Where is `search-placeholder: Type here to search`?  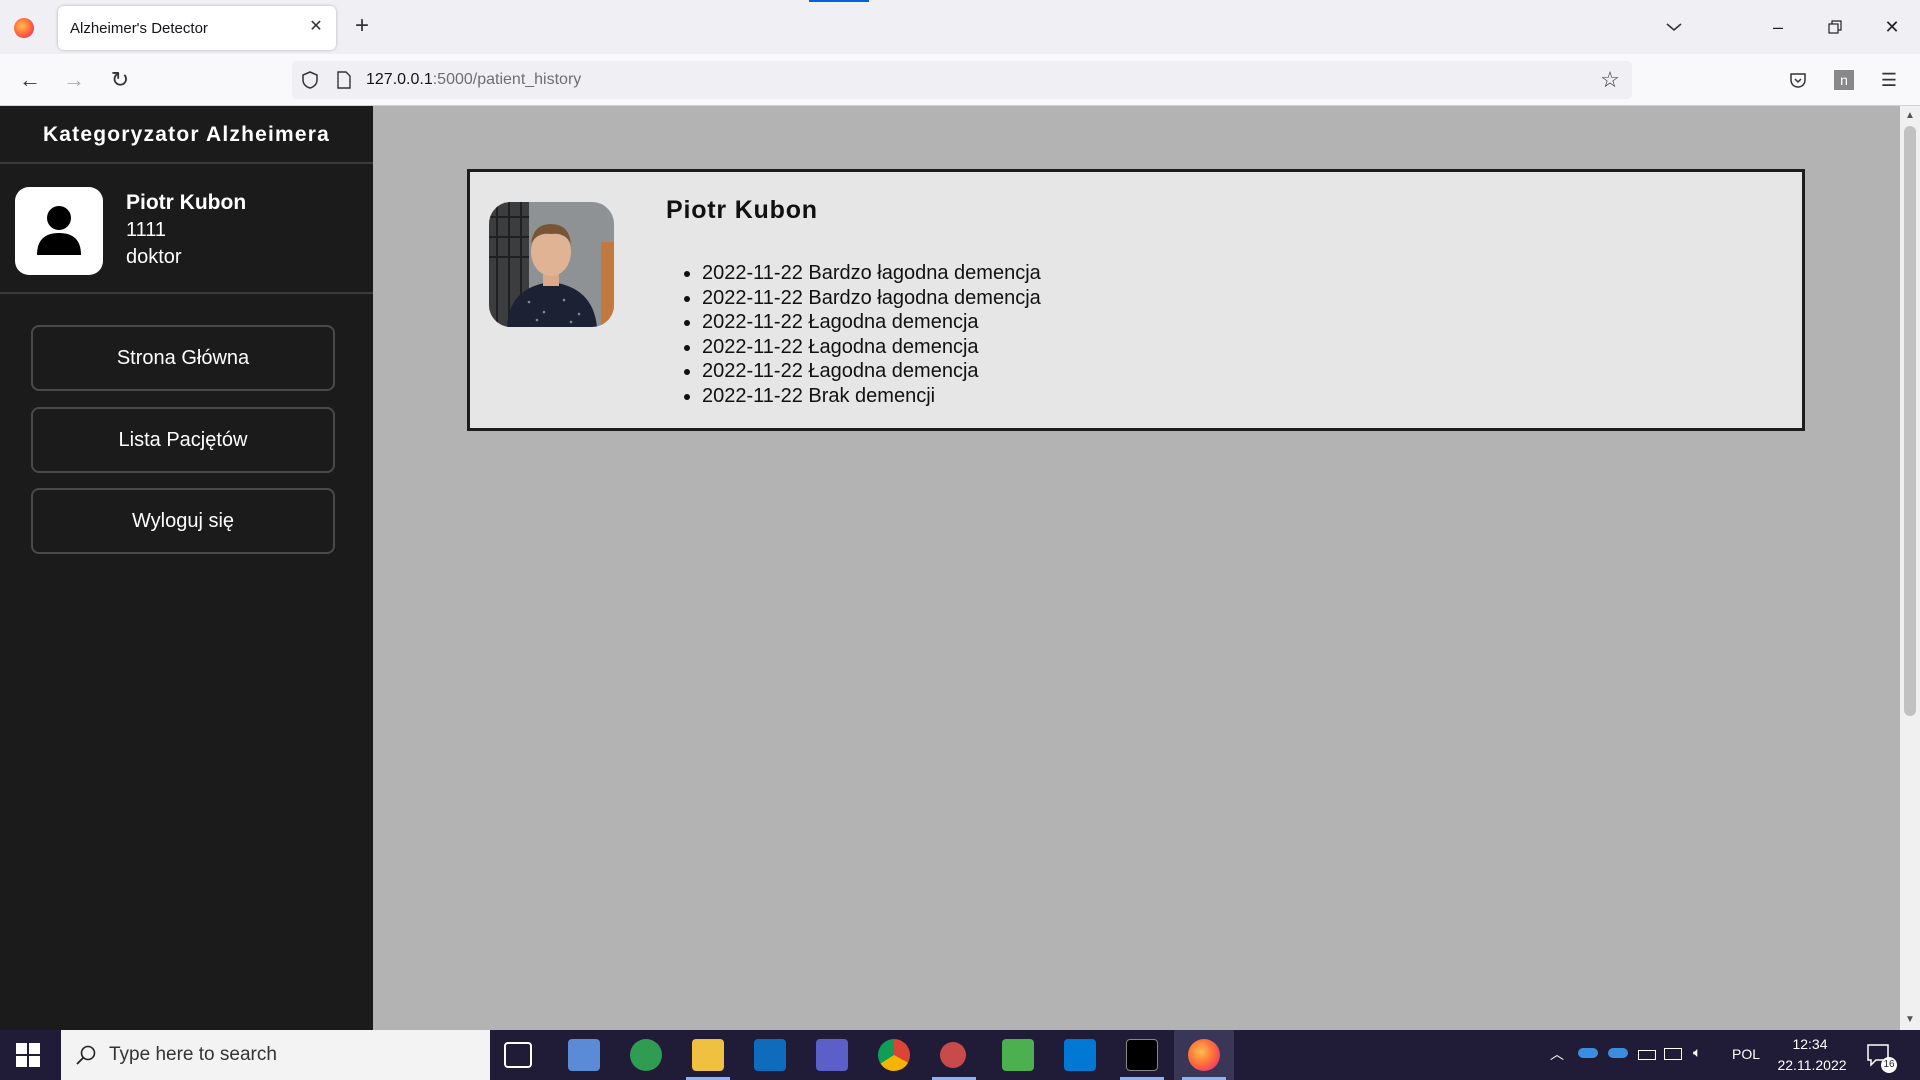
search-placeholder: Type here to search is located at coordinates (193, 1054).